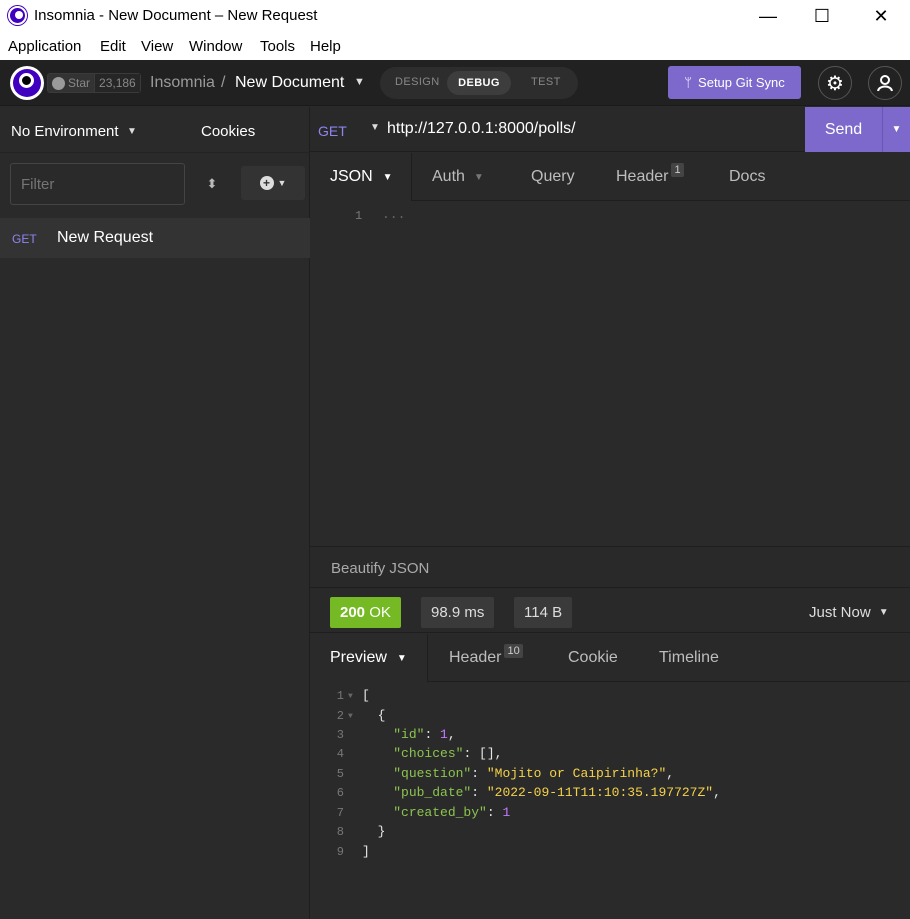 The width and height of the screenshot is (910, 919). Describe the element at coordinates (380, 612) in the screenshot. I see `status-text: OK` at that location.